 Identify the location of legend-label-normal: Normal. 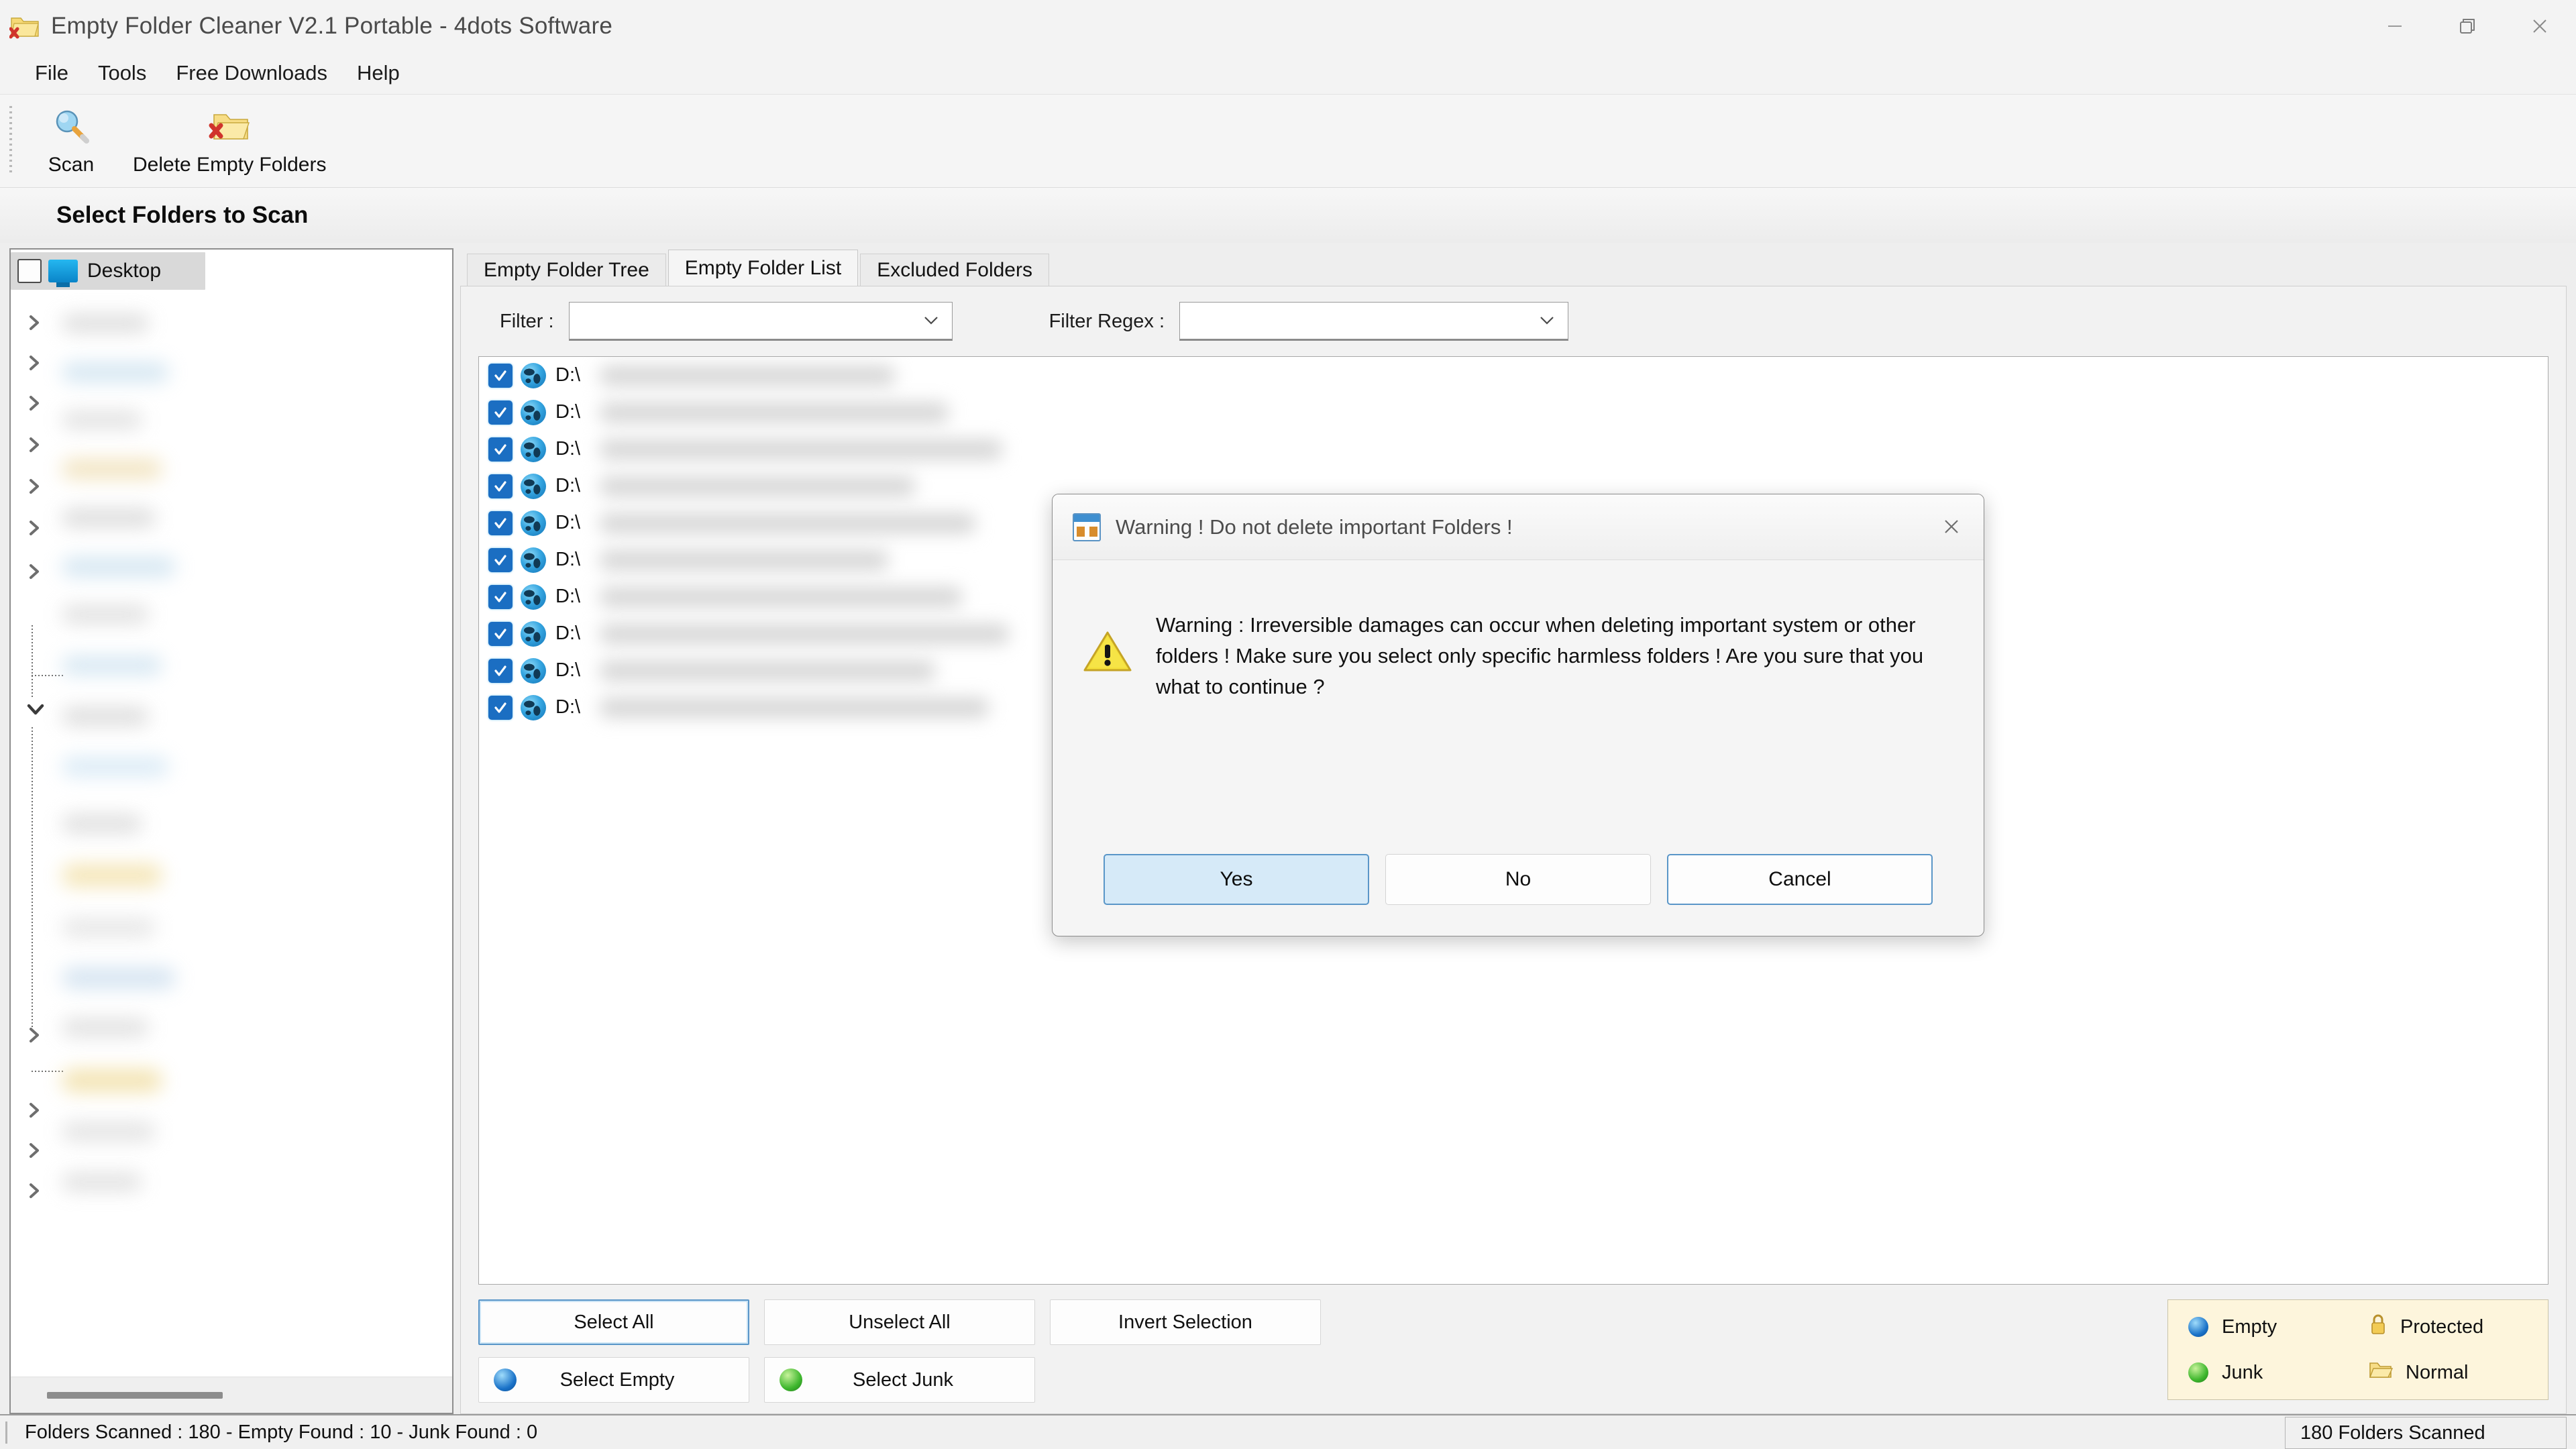
(2437, 1372).